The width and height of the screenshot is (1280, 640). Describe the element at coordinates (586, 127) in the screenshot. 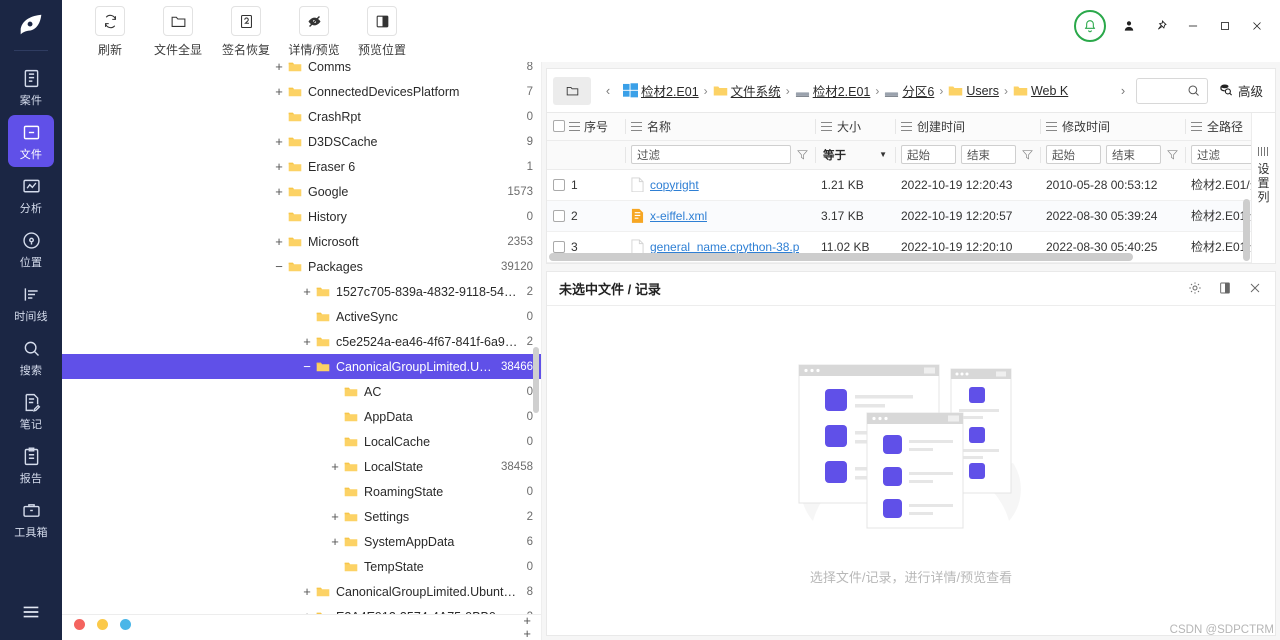

I see `column-header-index: 序号` at that location.